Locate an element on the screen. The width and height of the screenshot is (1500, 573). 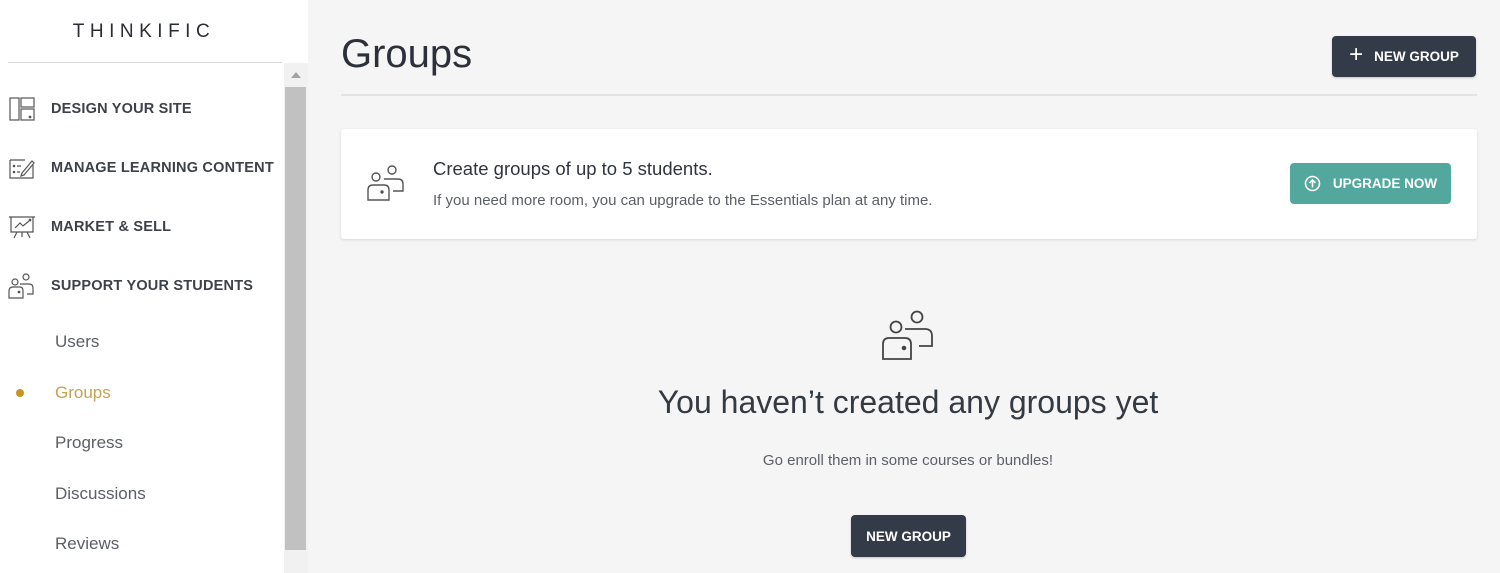
thinkific-logo: THINKIFIC is located at coordinates (144, 31).